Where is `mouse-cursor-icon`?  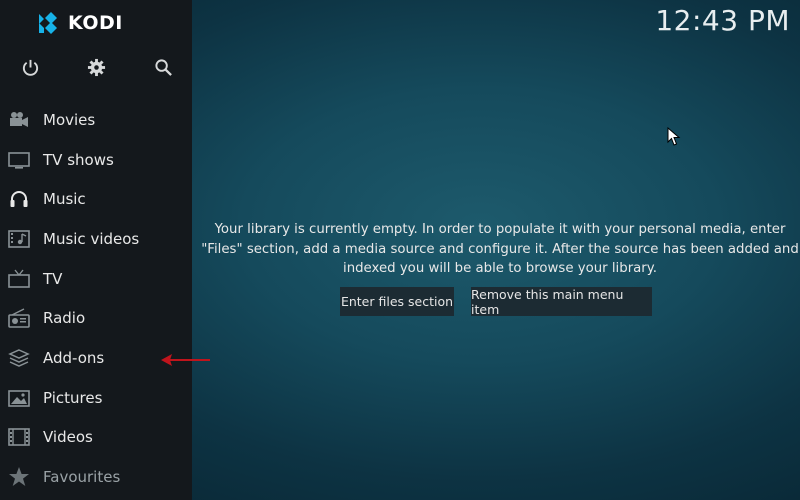
mouse-cursor-icon is located at coordinates (674, 136).